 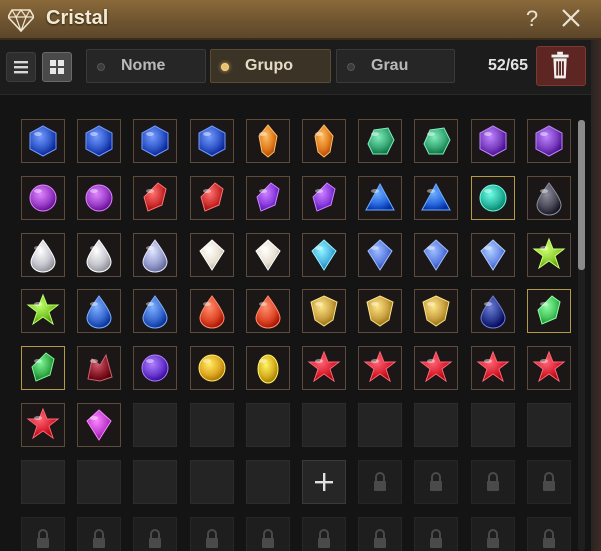 I want to click on gem-red-drop-icon, so click(x=212, y=312).